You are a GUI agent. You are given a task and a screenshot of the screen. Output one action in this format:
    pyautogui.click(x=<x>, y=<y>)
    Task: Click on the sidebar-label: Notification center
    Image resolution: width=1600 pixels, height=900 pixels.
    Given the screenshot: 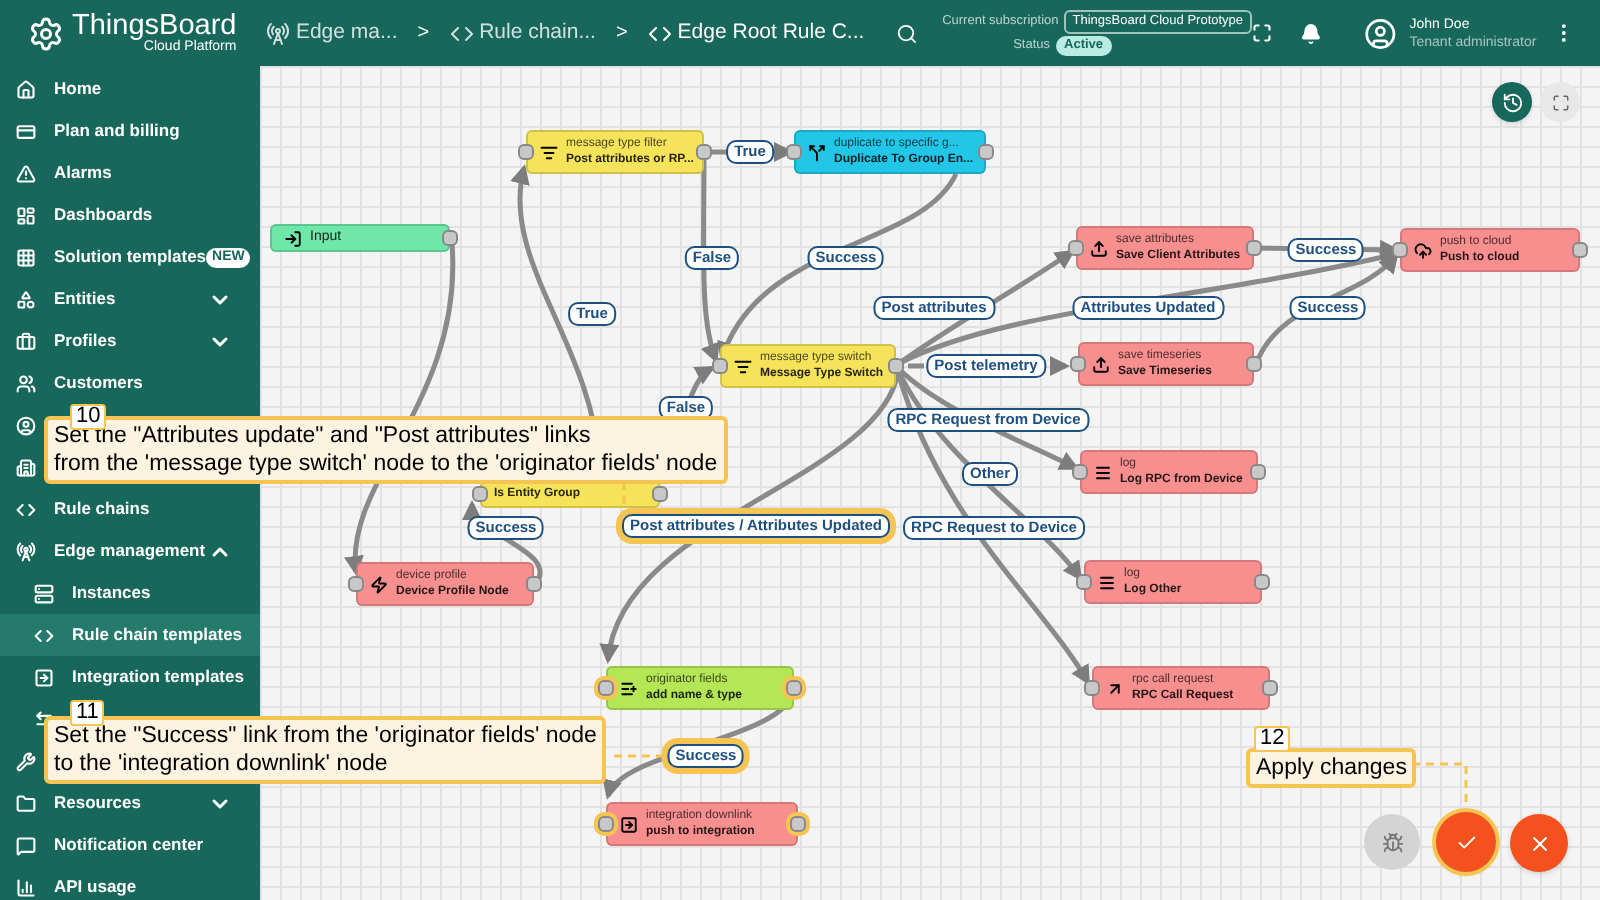 What is the action you would take?
    pyautogui.click(x=129, y=845)
    